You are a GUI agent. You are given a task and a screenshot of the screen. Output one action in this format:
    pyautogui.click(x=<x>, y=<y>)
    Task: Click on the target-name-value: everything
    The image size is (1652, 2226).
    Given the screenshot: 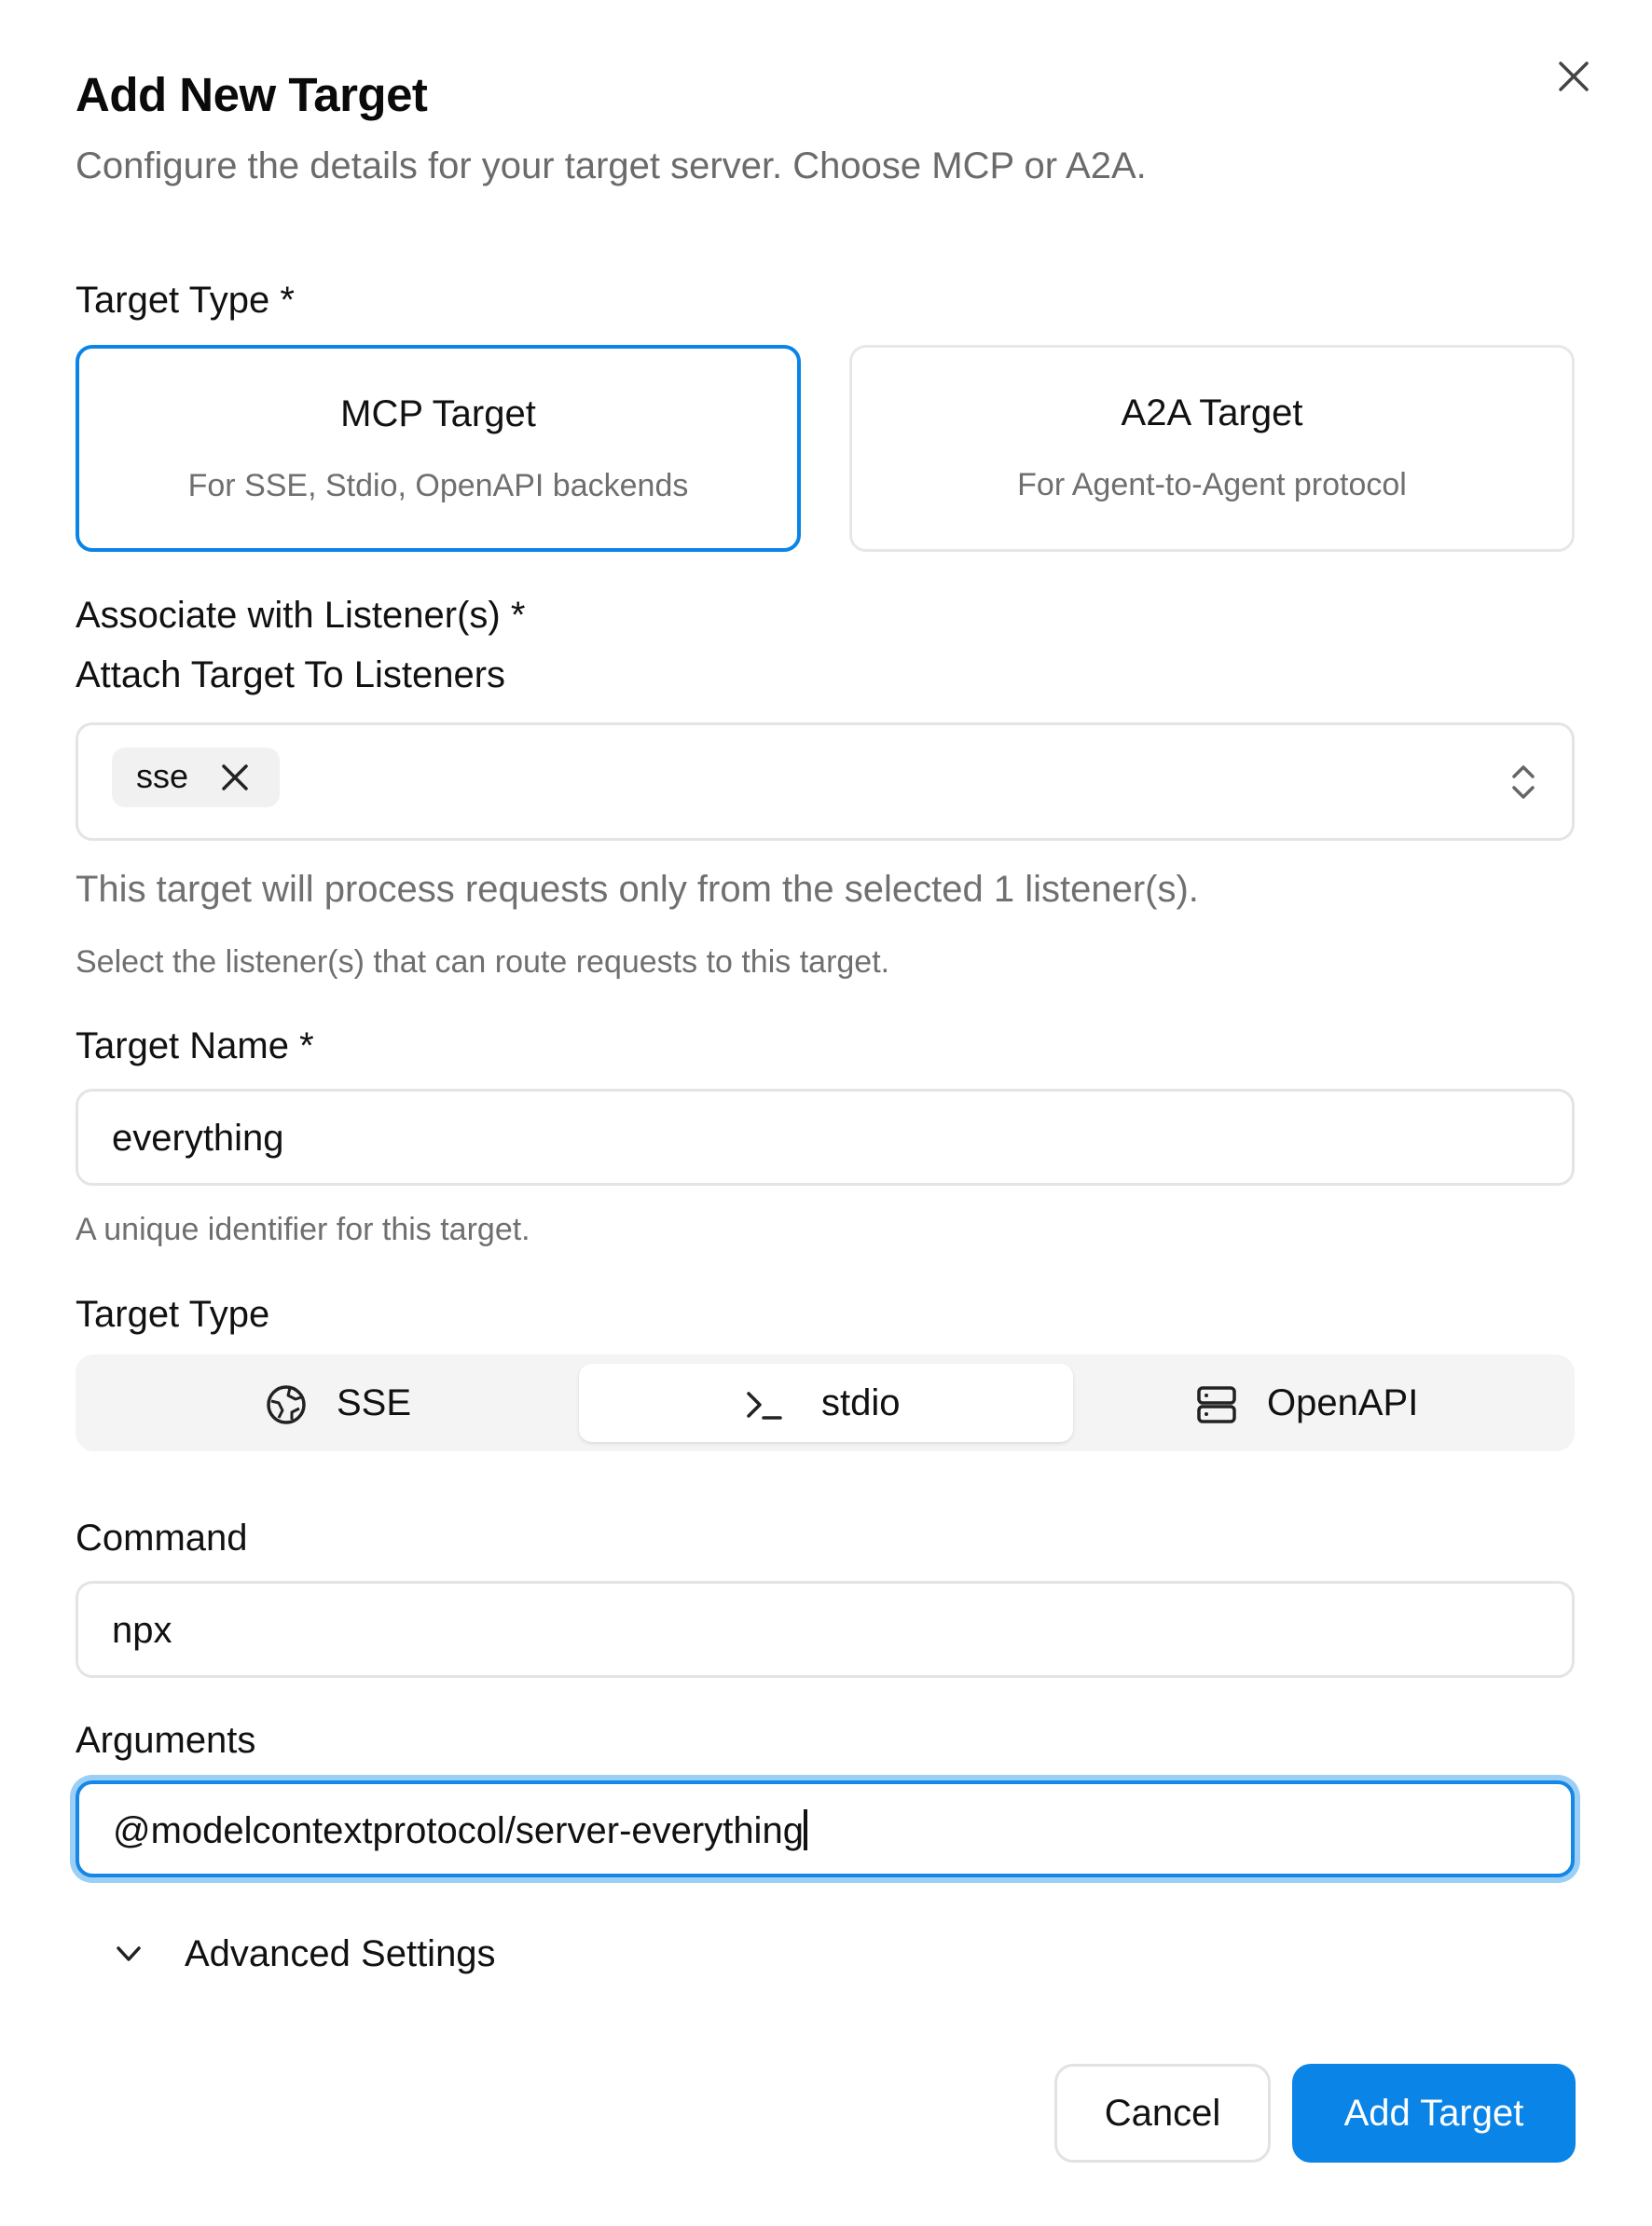 What is the action you would take?
    pyautogui.click(x=198, y=1138)
    